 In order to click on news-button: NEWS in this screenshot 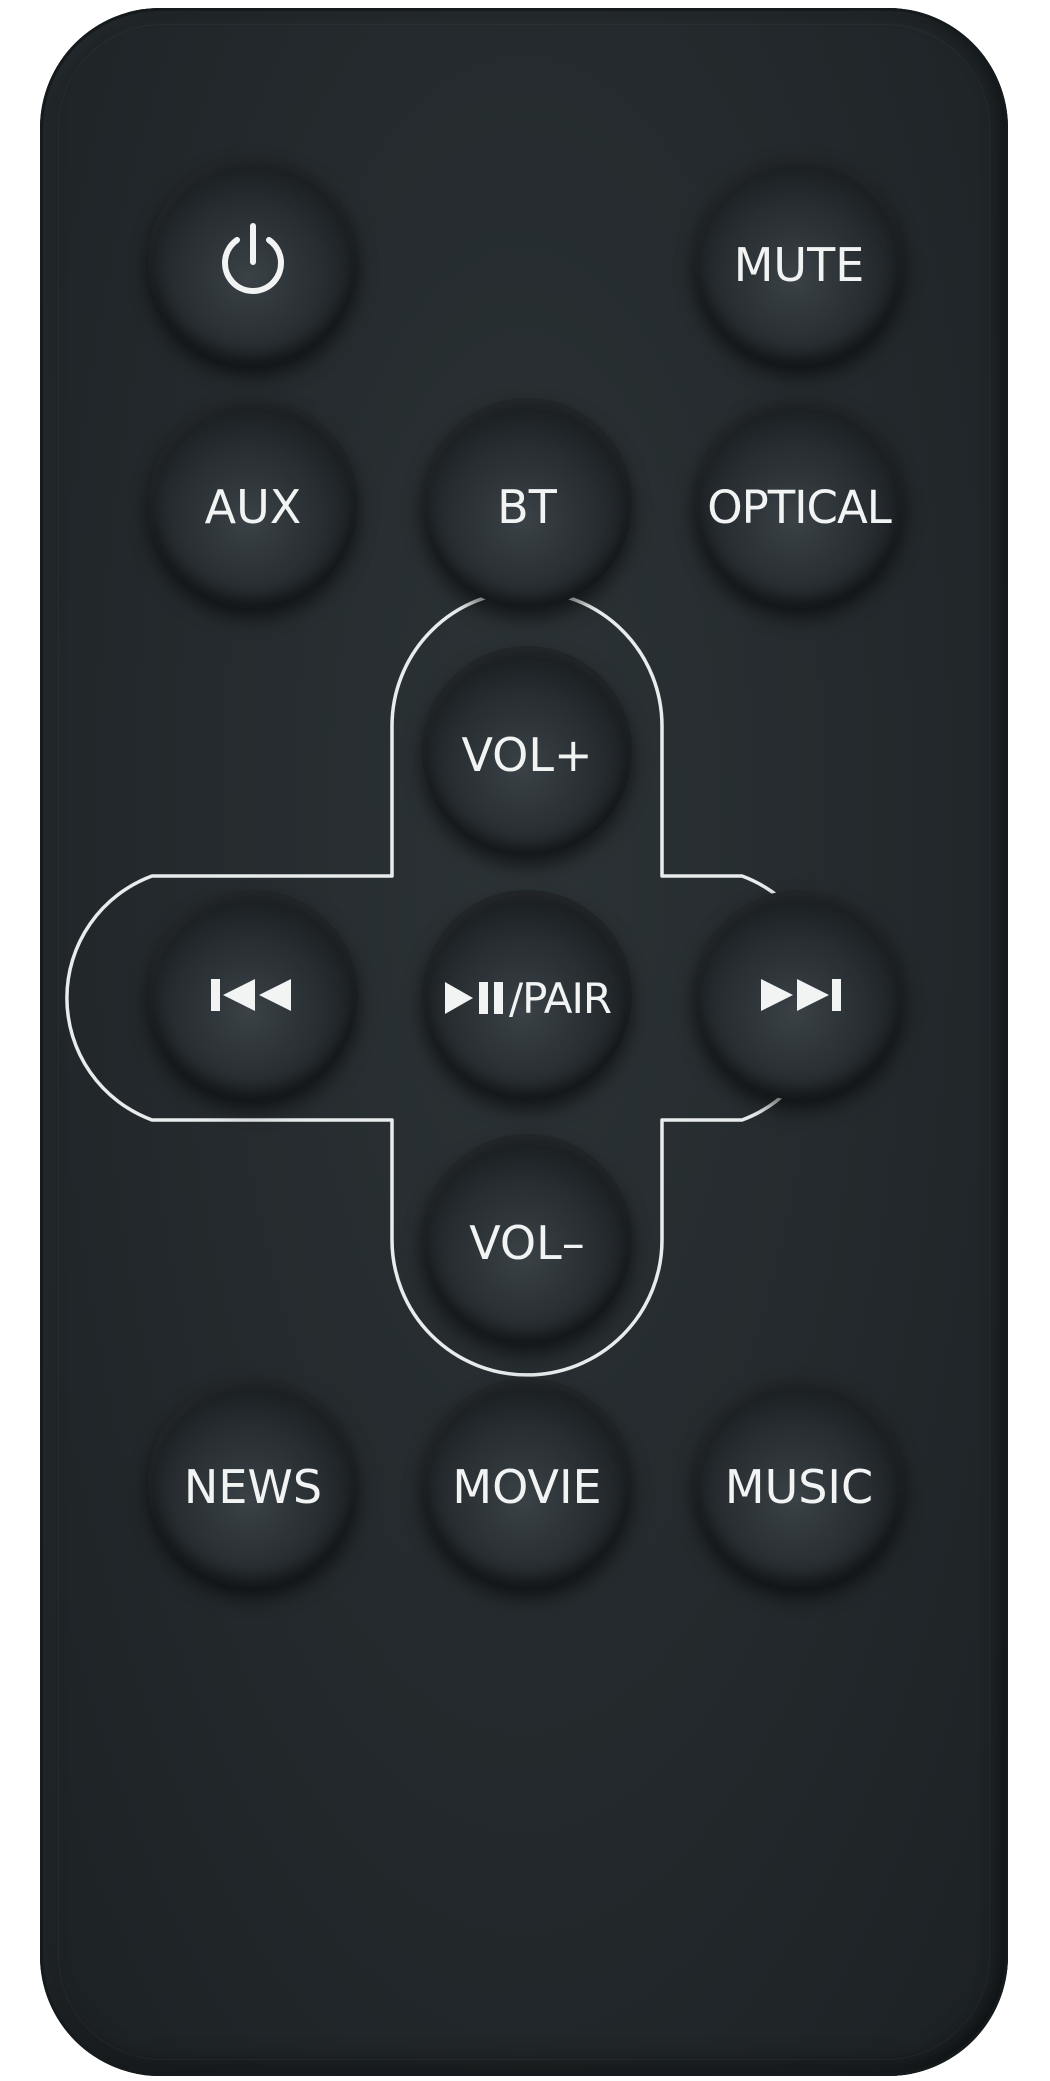, I will do `click(253, 1483)`.